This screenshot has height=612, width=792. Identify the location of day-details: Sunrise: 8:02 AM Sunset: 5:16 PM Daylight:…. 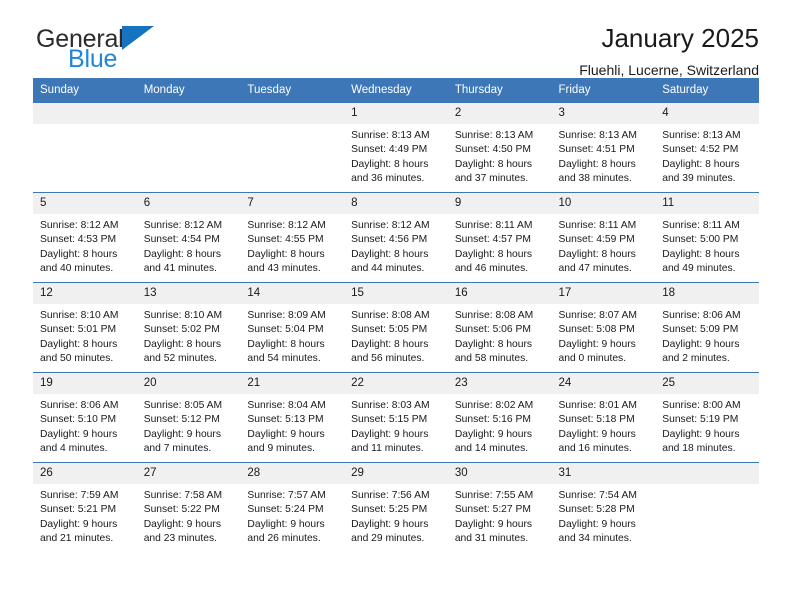
(500, 425).